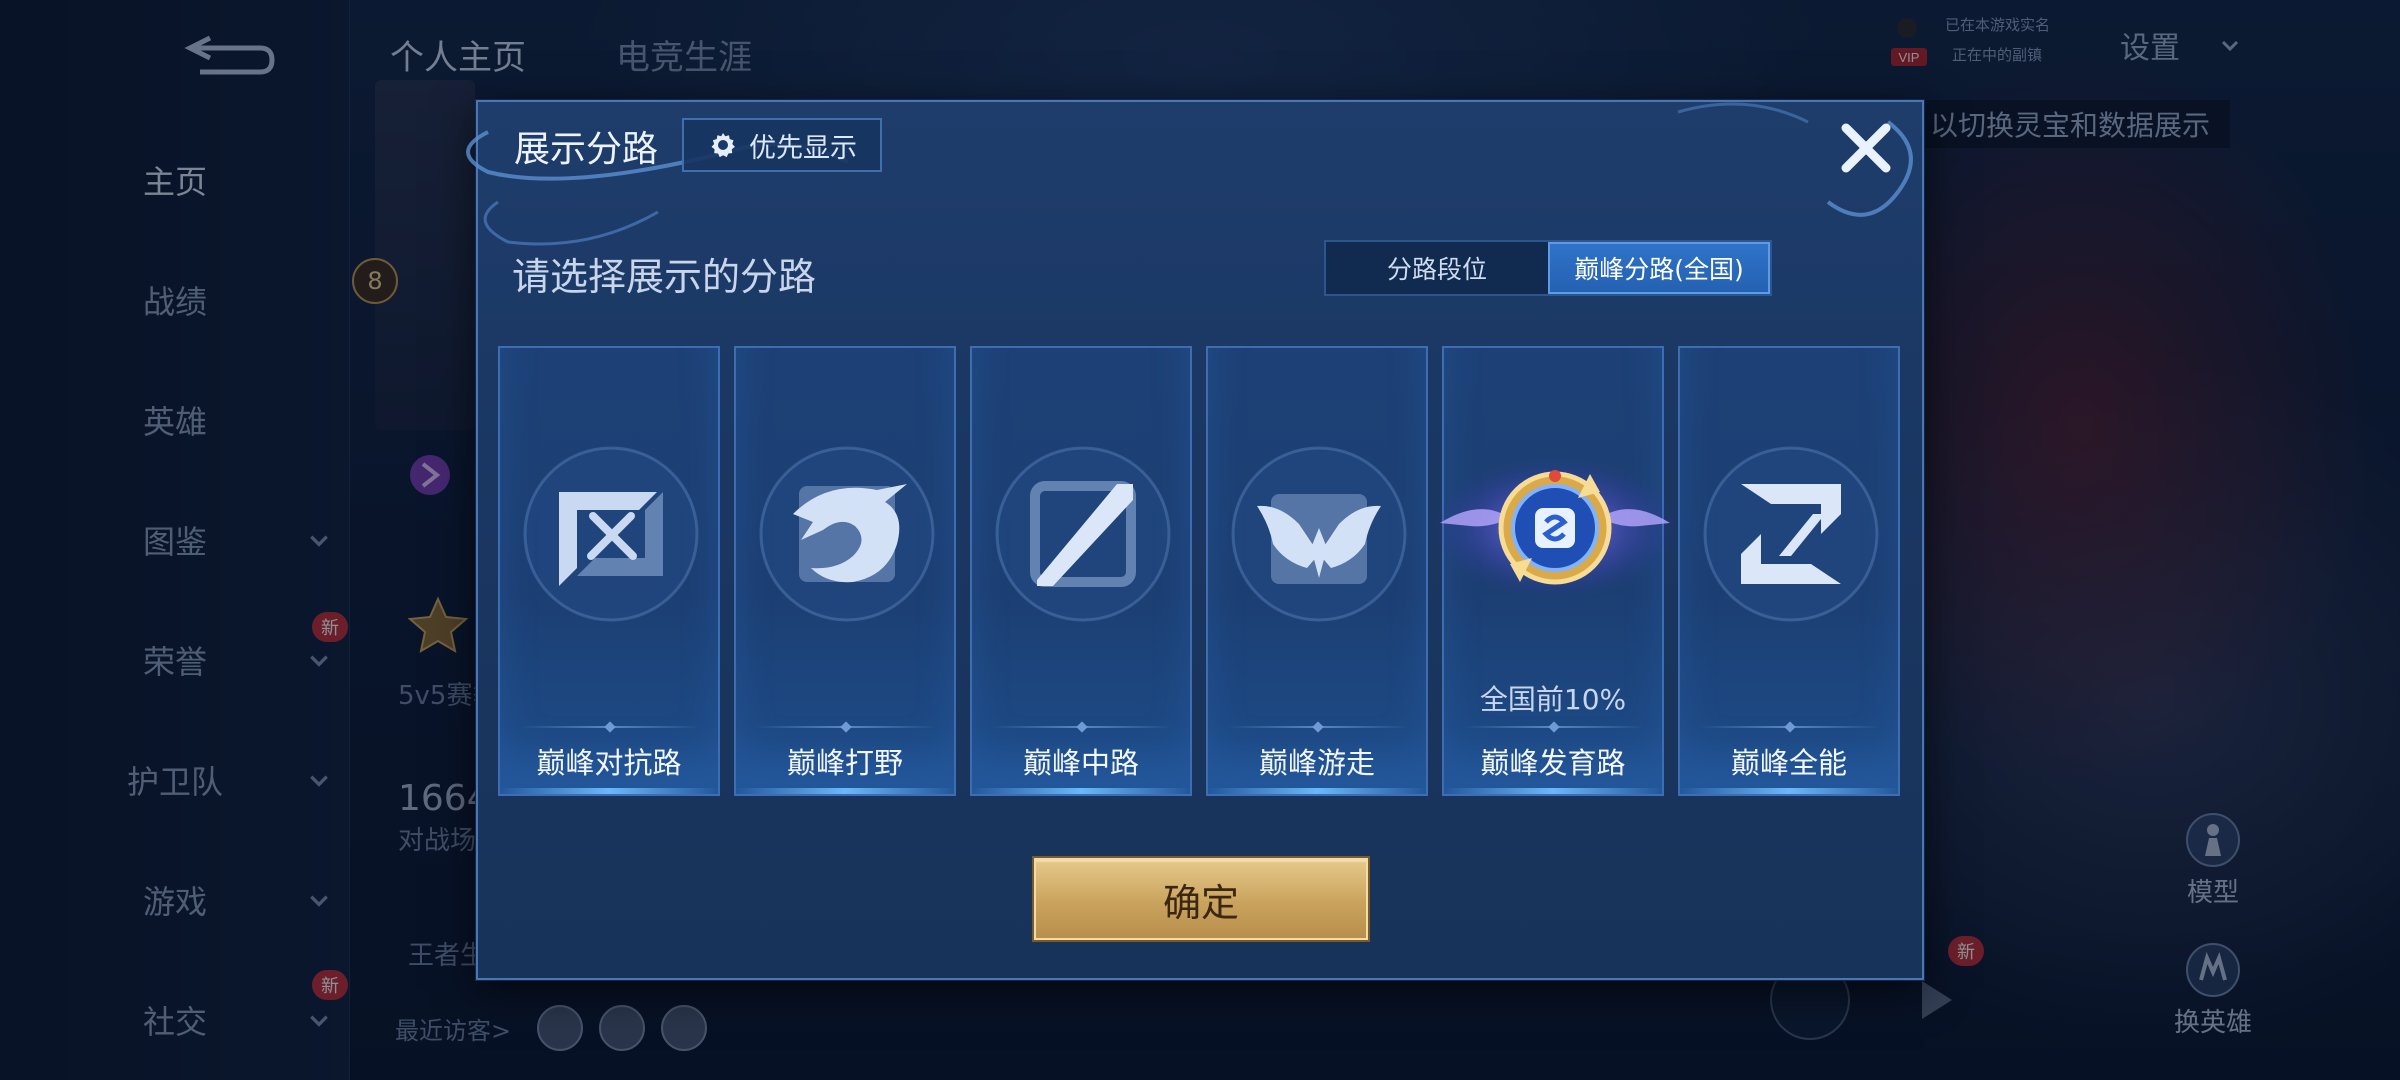 The width and height of the screenshot is (2400, 1080). I want to click on dialog-subtitle: 请选择展示的分路, so click(664, 277).